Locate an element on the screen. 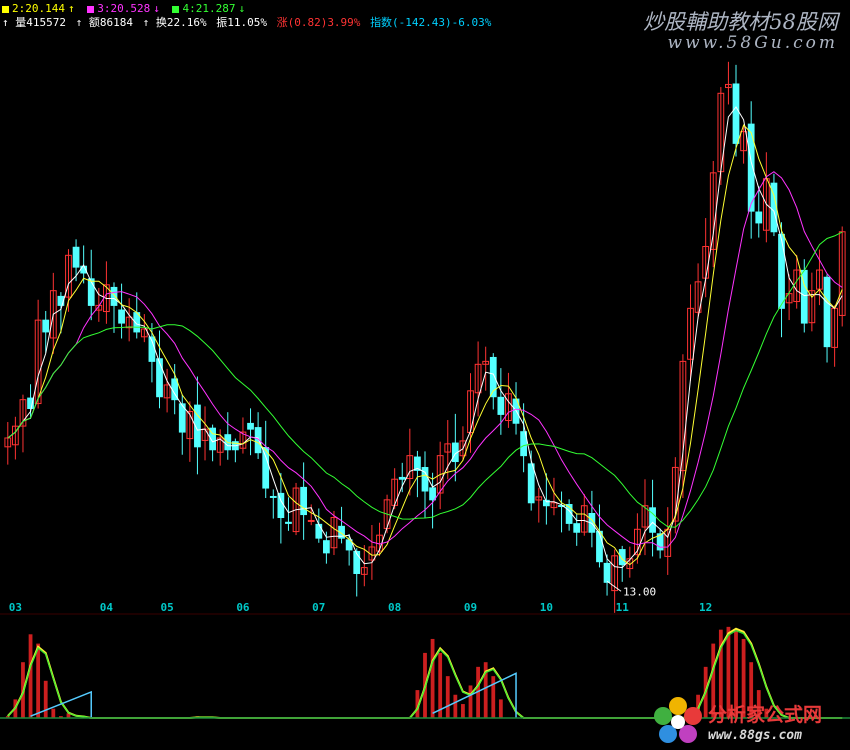  x-tick-07: 07 is located at coordinates (318, 607).